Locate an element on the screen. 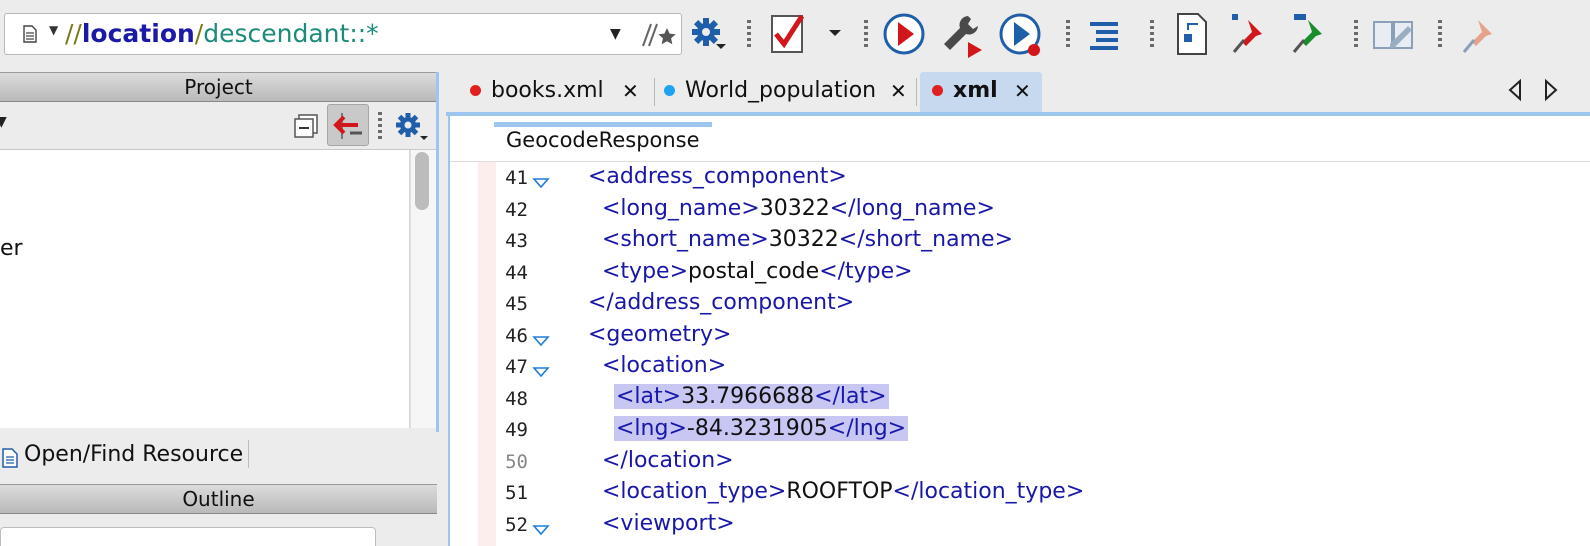 This screenshot has height=546, width=1590. code-line: <viewport> is located at coordinates (668, 523).